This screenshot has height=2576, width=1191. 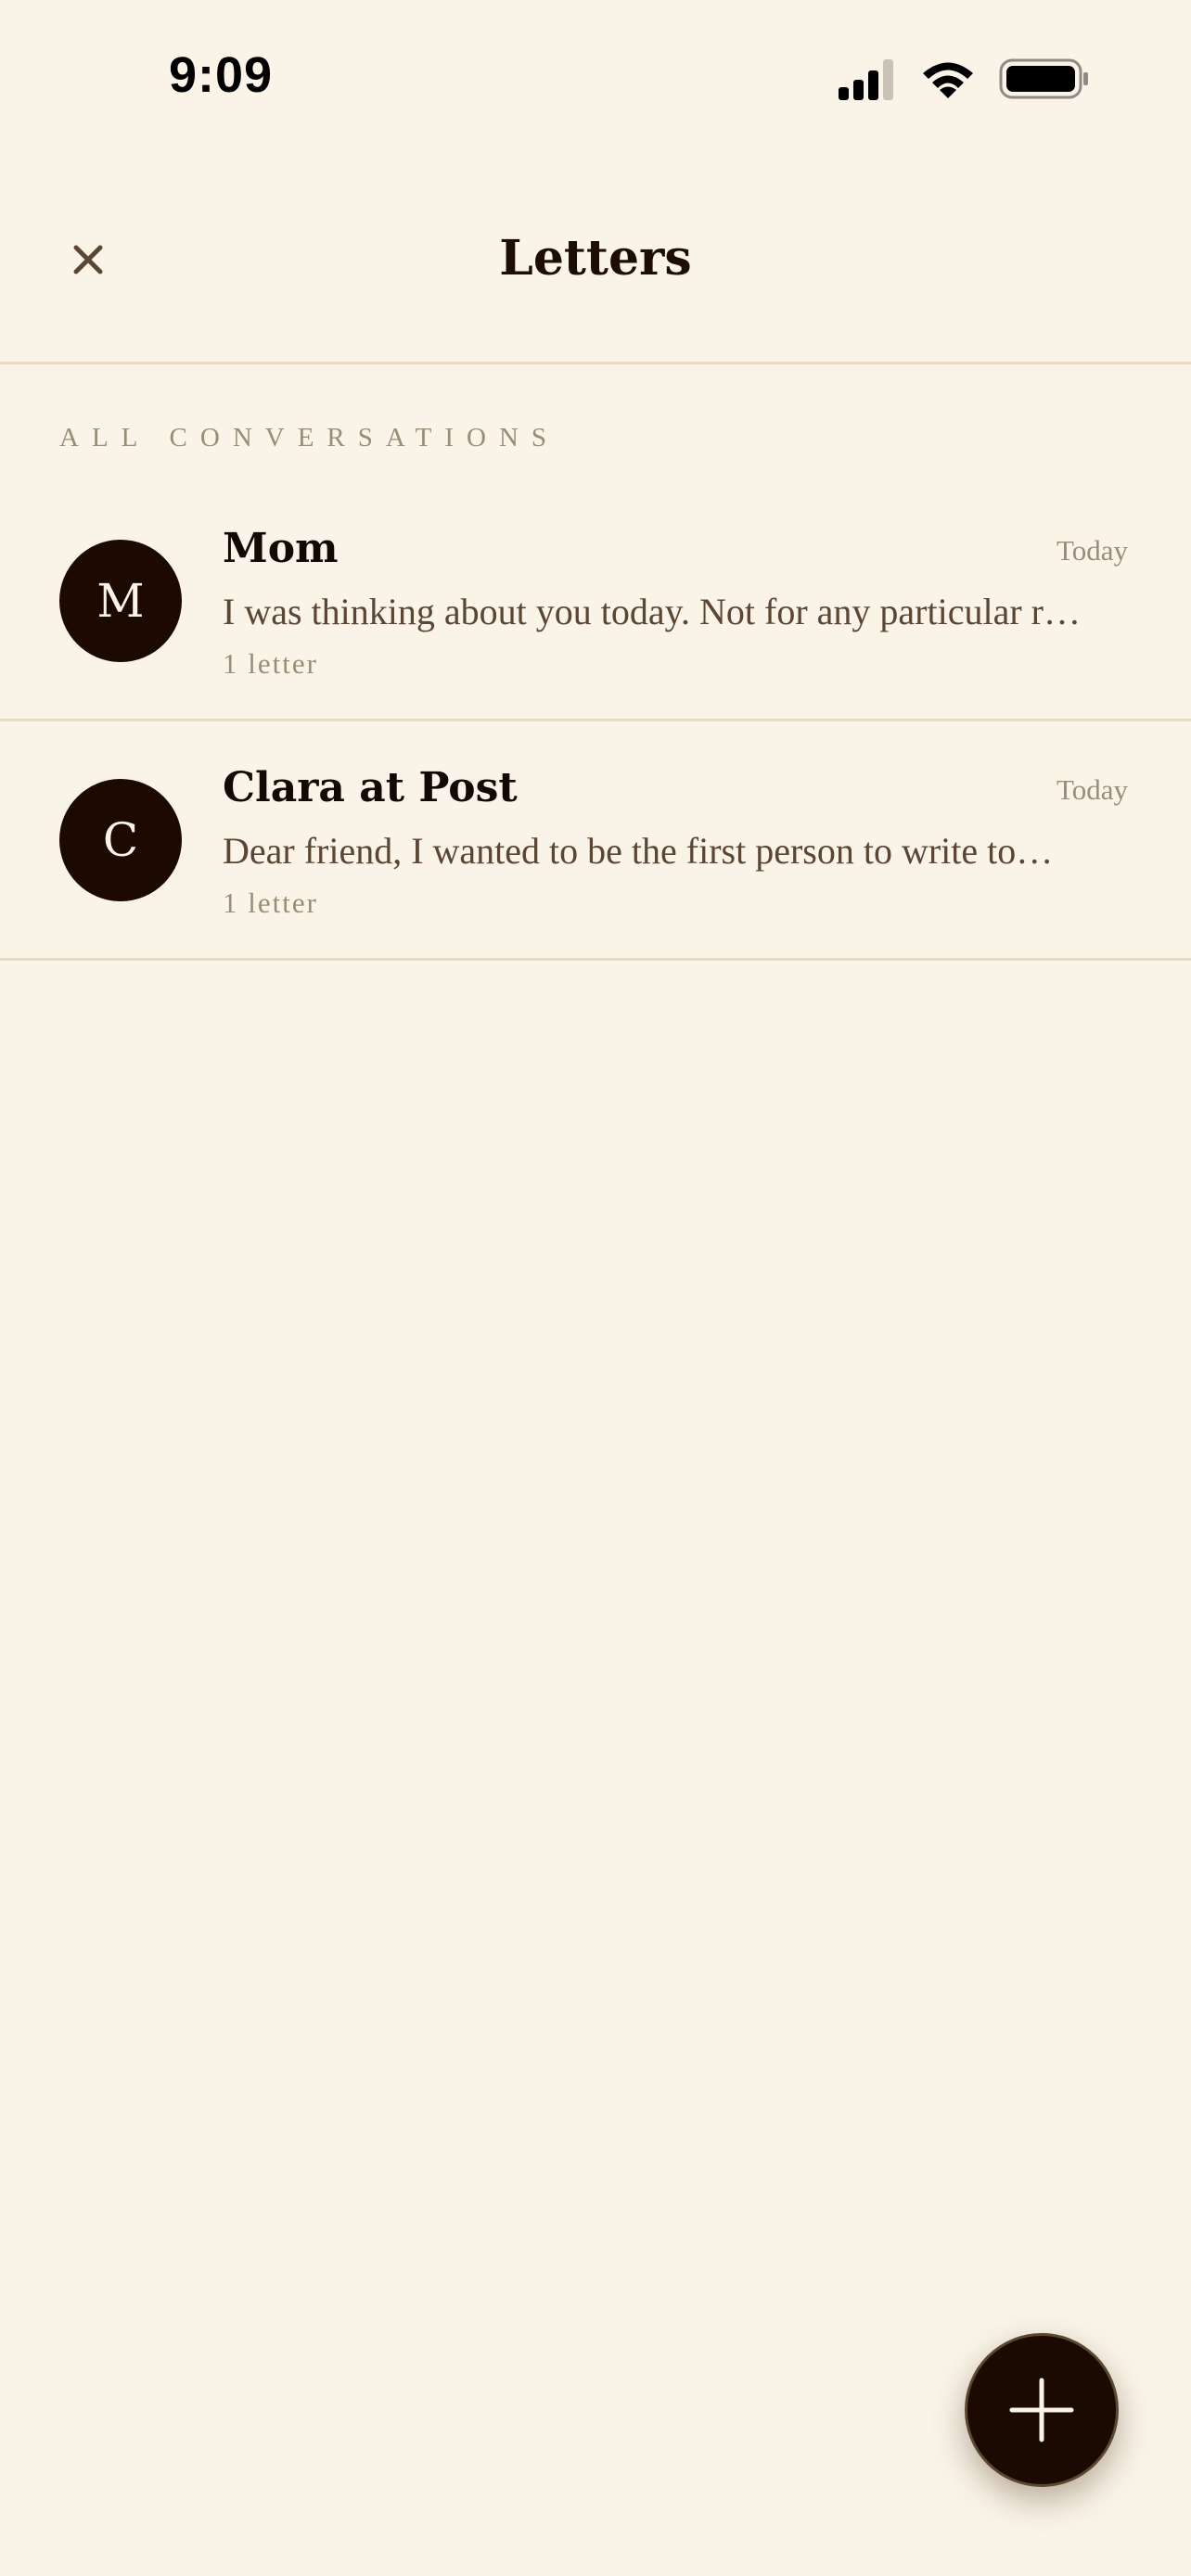 What do you see at coordinates (121, 601) in the screenshot?
I see `avatar: M` at bounding box center [121, 601].